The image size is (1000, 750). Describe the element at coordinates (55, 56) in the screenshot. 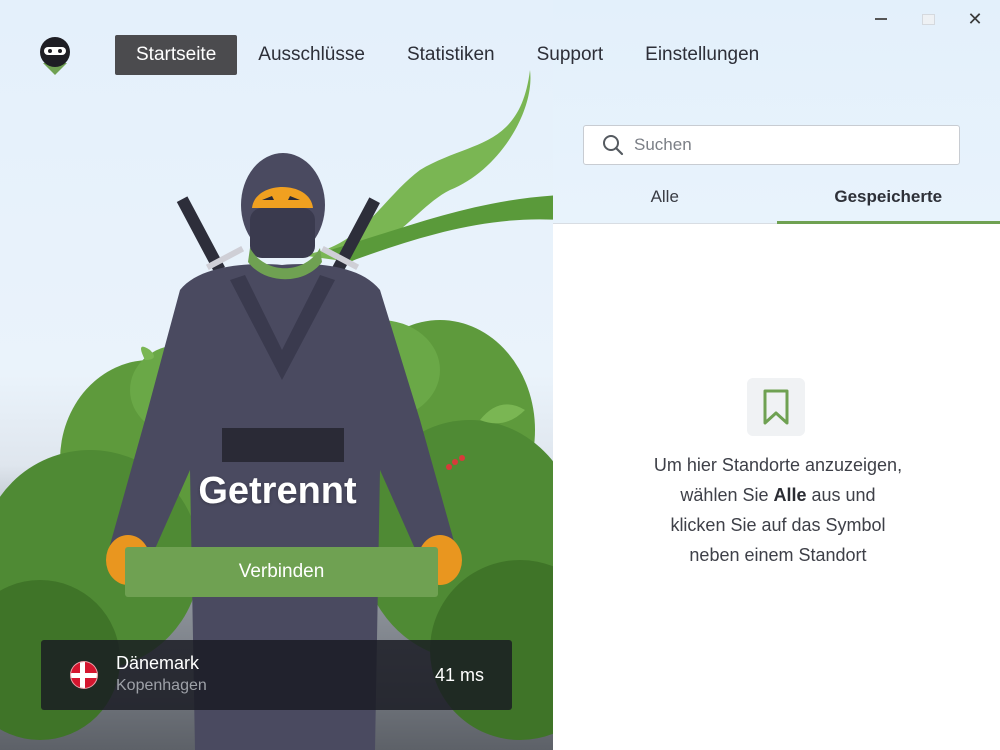

I see `app-logo` at that location.